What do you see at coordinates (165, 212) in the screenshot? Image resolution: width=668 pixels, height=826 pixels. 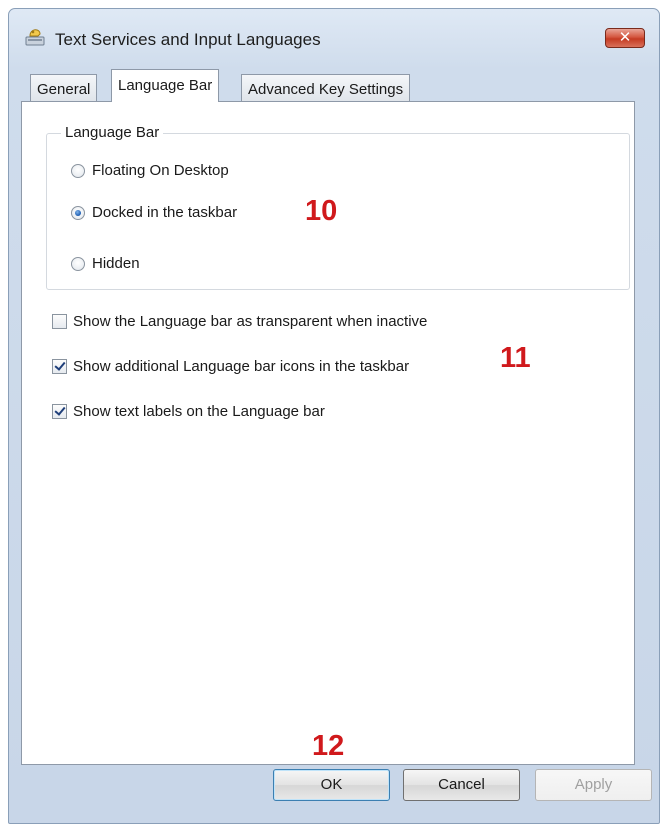 I see `radio-label: Docked in the taskbar` at bounding box center [165, 212].